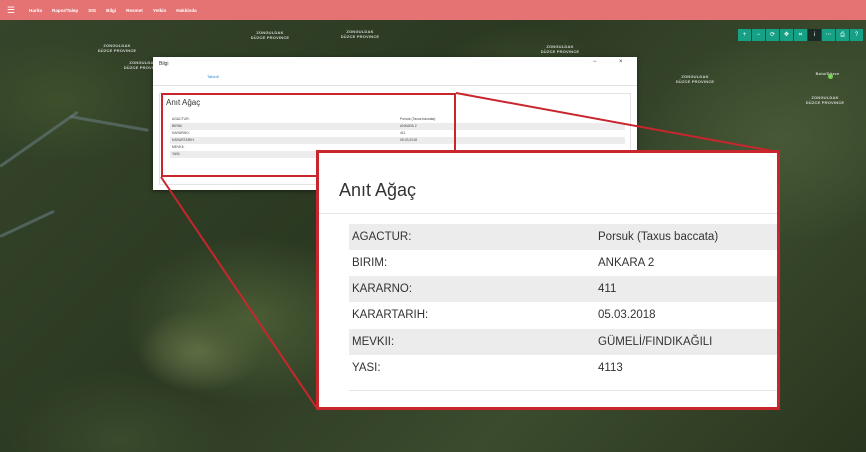  What do you see at coordinates (160, 10) in the screenshot?
I see `nav-item-yetkin: Yetkin` at bounding box center [160, 10].